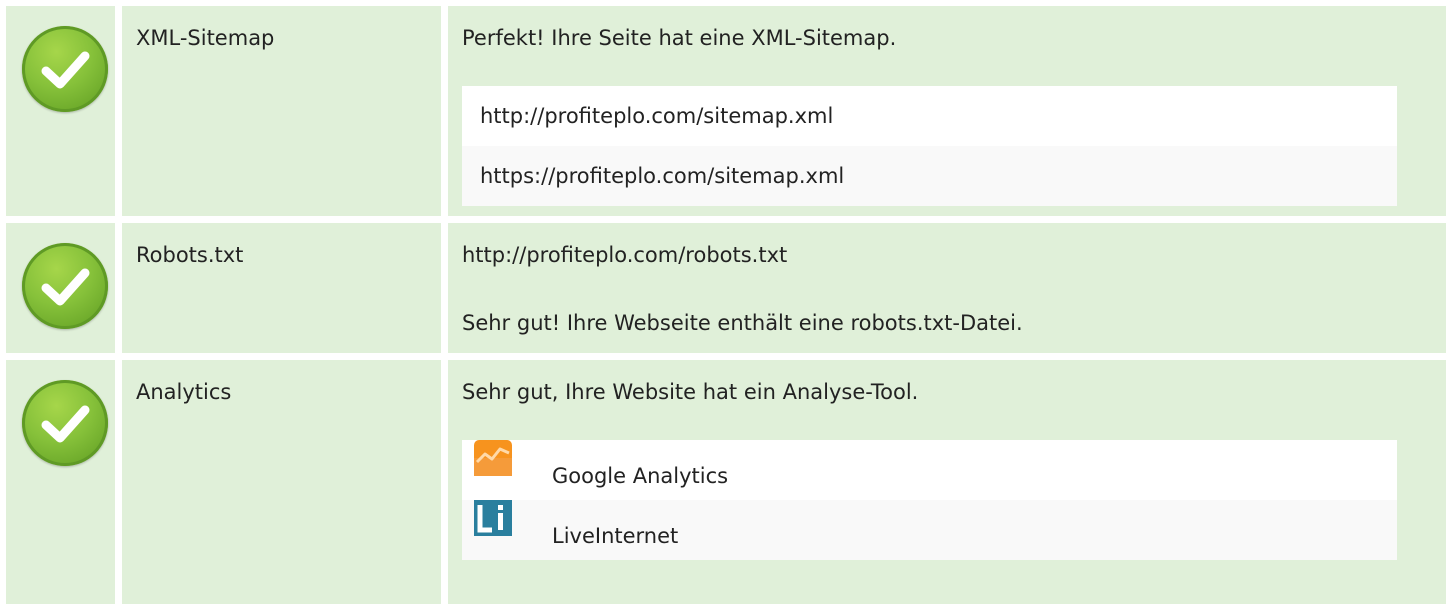 The width and height of the screenshot is (1446, 604). What do you see at coordinates (640, 476) in the screenshot?
I see `tool-name: Google Analytics` at bounding box center [640, 476].